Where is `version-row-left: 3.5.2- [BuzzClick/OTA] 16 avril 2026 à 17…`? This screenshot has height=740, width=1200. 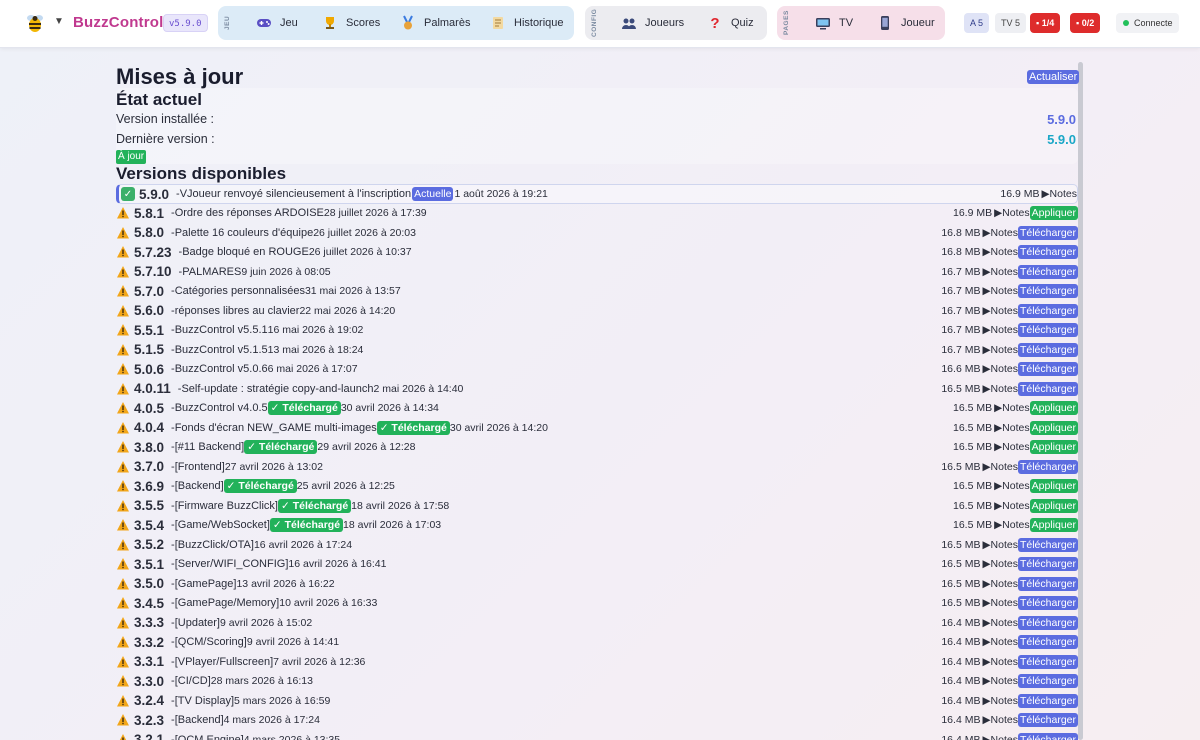 version-row-left: 3.5.2- [BuzzClick/OTA] 16 avril 2026 à 17… is located at coordinates (234, 544).